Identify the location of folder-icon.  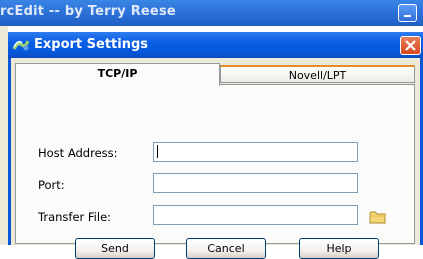
(378, 217).